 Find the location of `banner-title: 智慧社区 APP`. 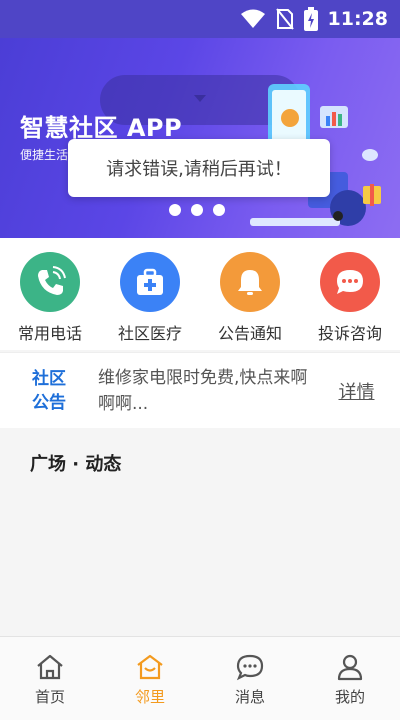

banner-title: 智慧社区 APP is located at coordinates (101, 128).